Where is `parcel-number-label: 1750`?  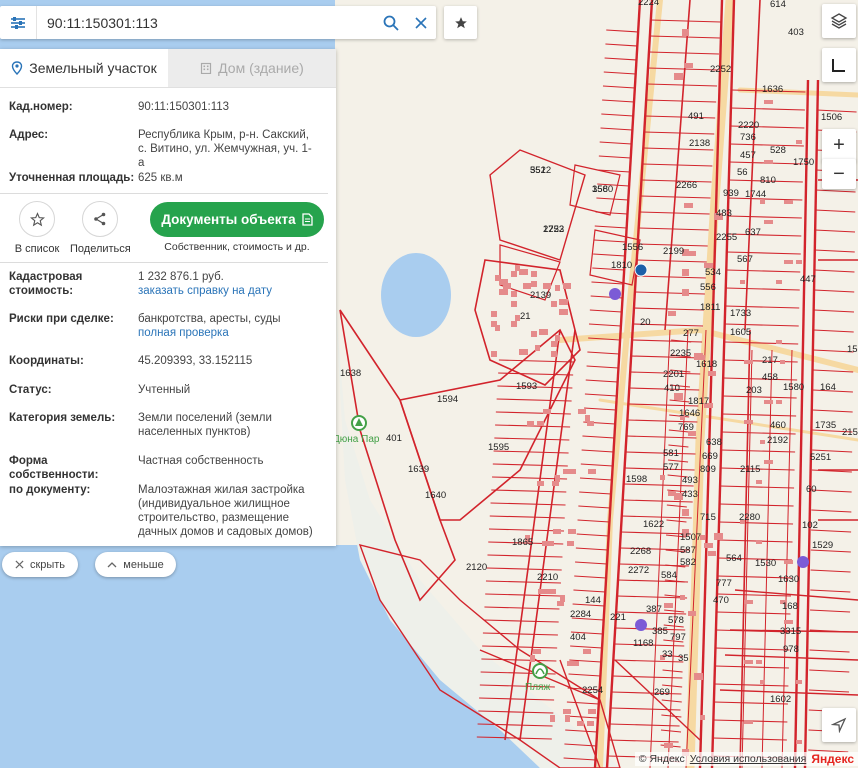 parcel-number-label: 1750 is located at coordinates (803, 162).